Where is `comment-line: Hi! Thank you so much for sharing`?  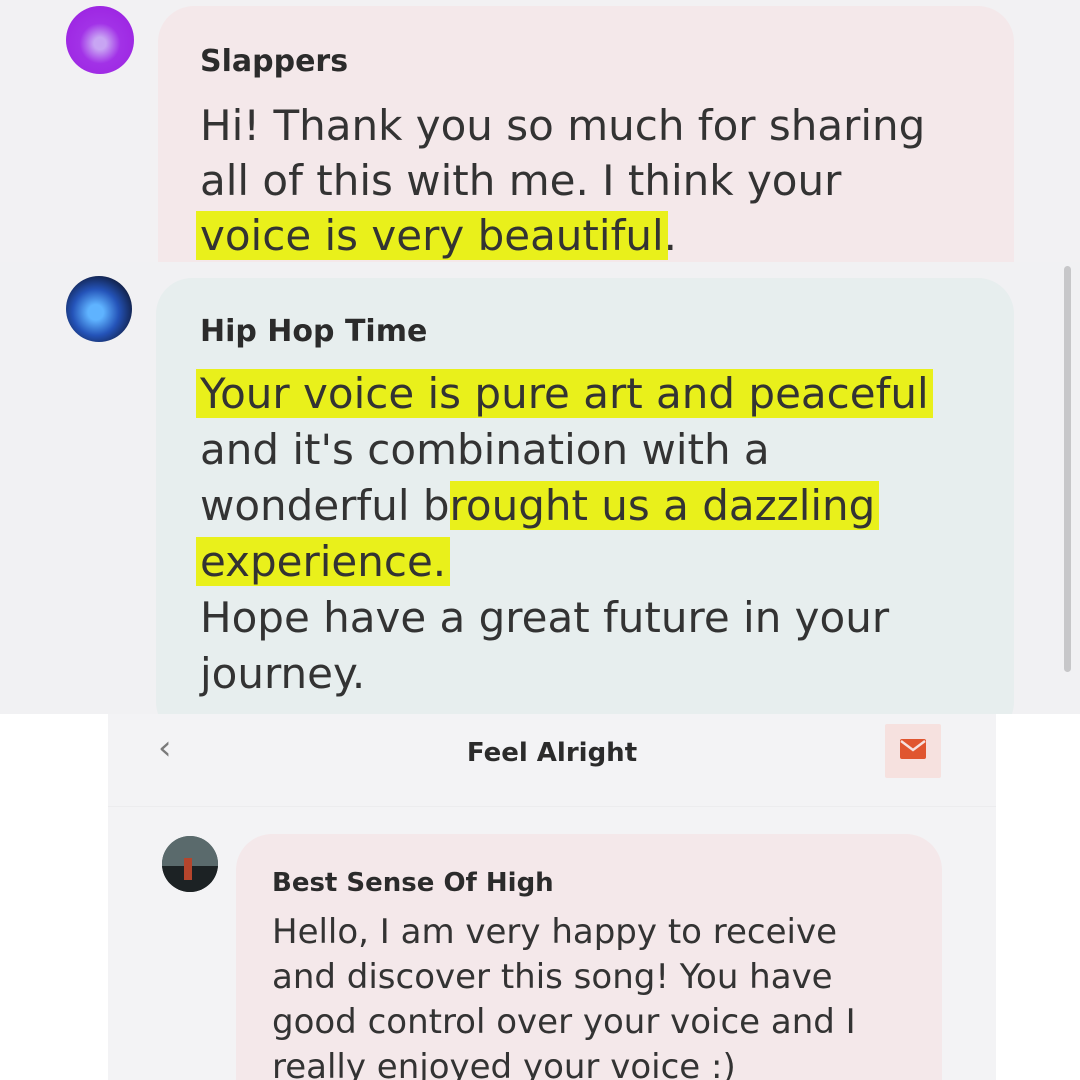
comment-line: Hi! Thank you so much for sharing is located at coordinates (563, 125).